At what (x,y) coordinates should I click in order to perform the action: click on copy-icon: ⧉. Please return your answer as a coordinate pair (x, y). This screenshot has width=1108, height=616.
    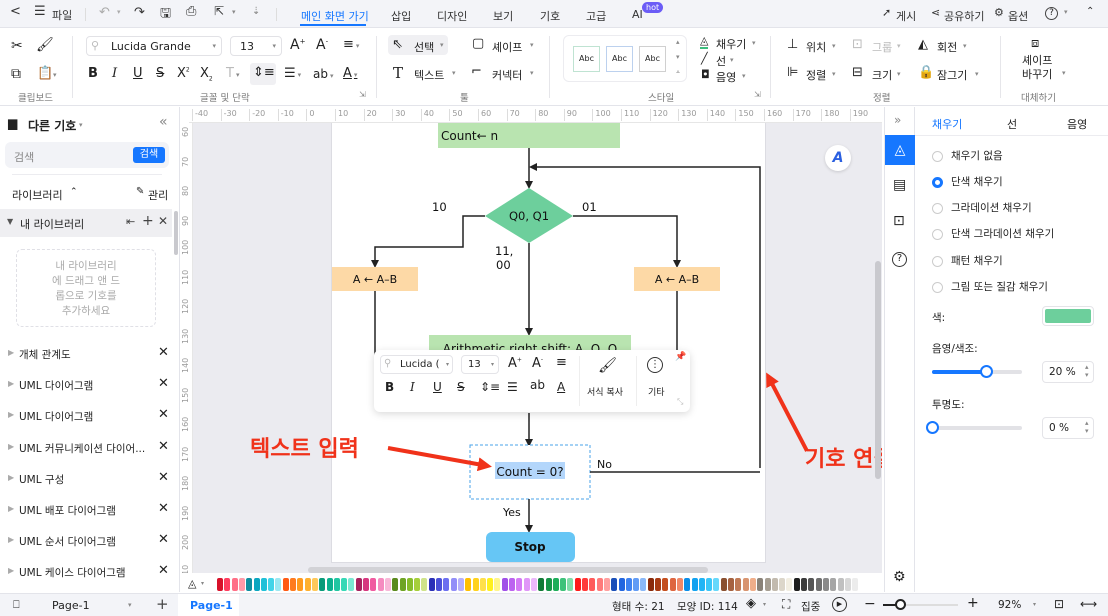
    Looking at the image, I should click on (16, 74).